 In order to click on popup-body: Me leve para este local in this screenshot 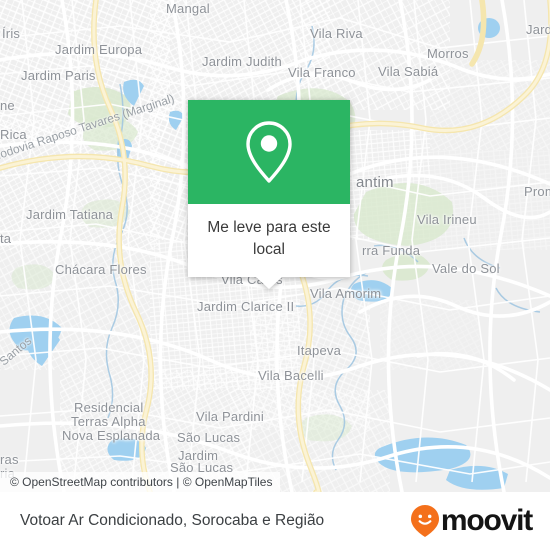, I will do `click(269, 240)`.